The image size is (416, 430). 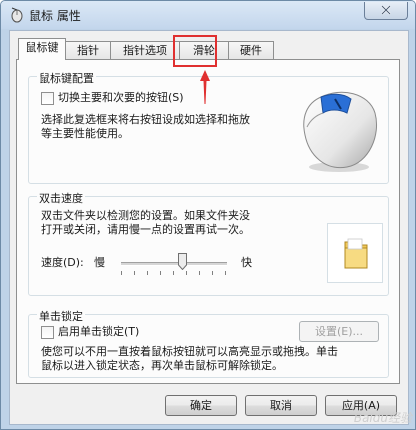 I want to click on ok-button: 确定, so click(x=201, y=405).